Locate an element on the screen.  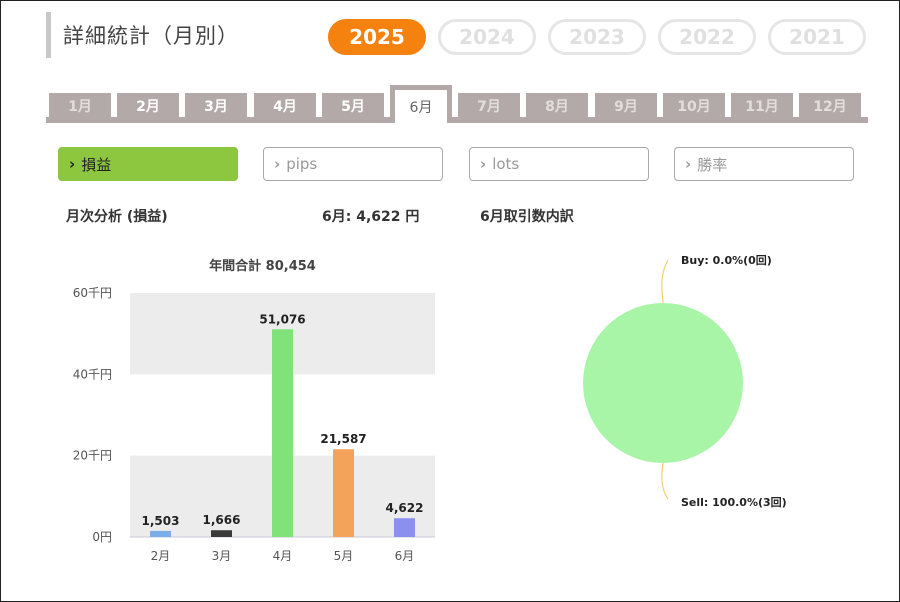
month-tab-7: 7月 is located at coordinates (489, 106).